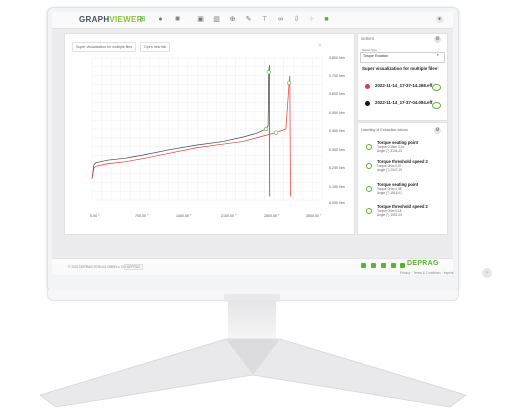 The image size is (506, 411). I want to click on y-tick-label: 0.300 Nm, so click(337, 150).